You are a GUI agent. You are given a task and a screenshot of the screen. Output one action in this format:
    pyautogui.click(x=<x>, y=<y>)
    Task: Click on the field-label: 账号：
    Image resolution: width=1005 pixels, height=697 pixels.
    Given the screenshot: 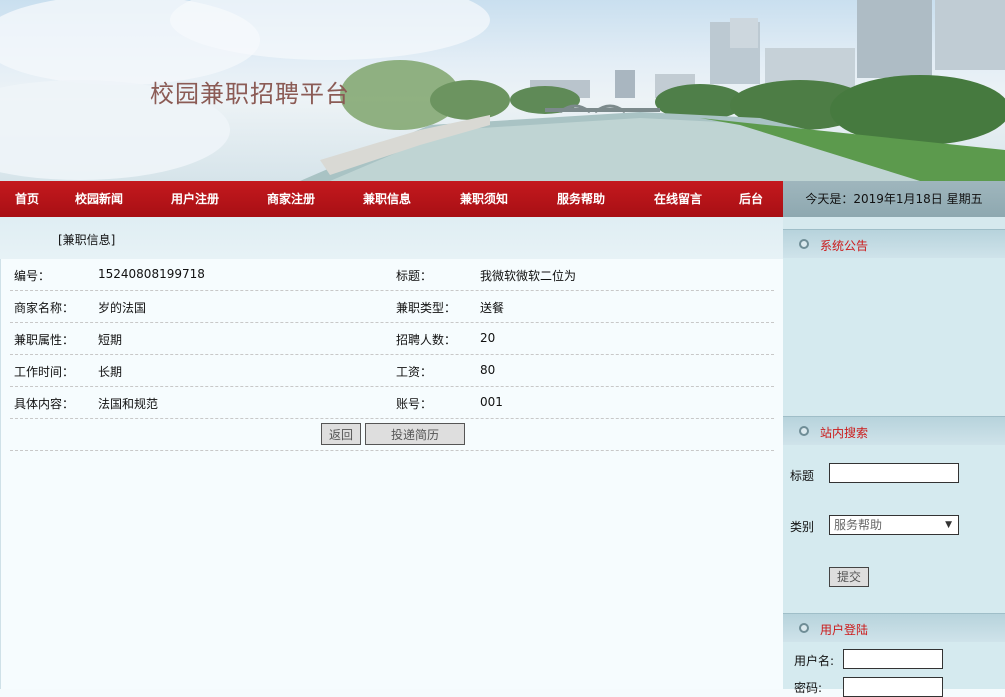 What is the action you would take?
    pyautogui.click(x=414, y=404)
    